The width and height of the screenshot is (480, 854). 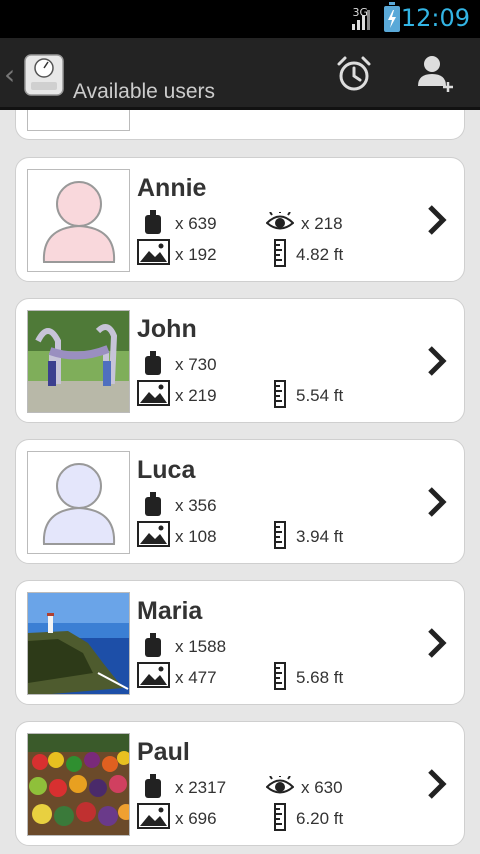 What do you see at coordinates (240, 360) in the screenshot?
I see `user-card-john: John x 730 x 219 5.54 ft` at bounding box center [240, 360].